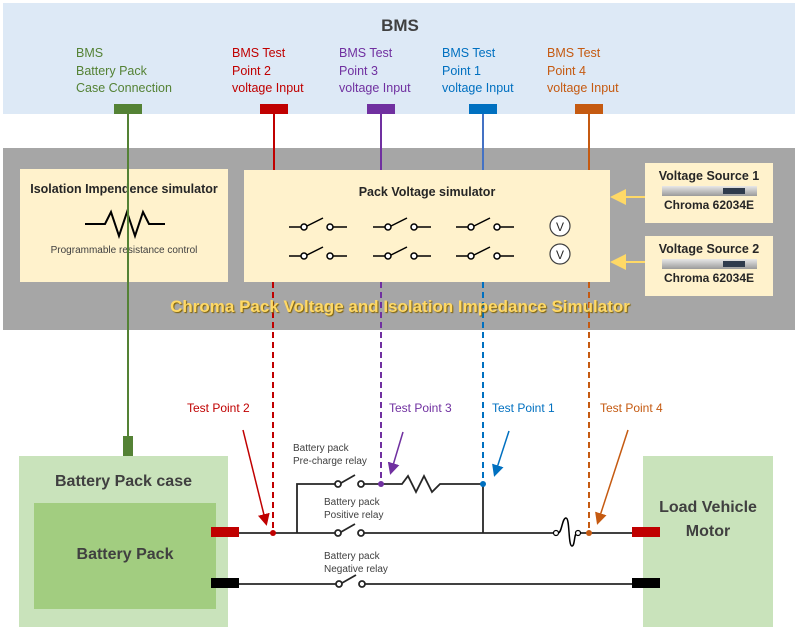  I want to click on positive-relay-label: Battery pack Positive relay, so click(353, 509).